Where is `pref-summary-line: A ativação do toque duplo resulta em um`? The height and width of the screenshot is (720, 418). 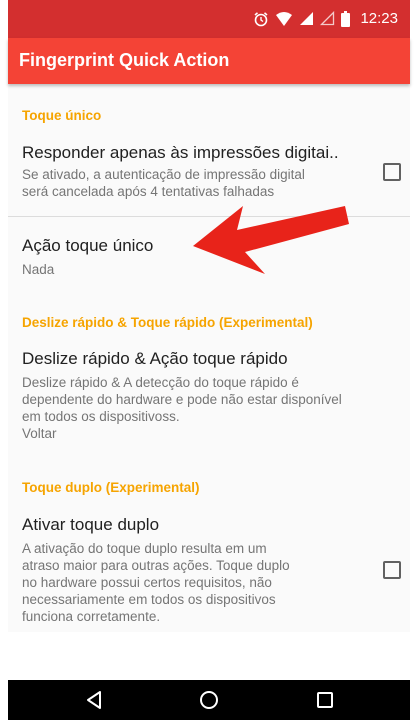
pref-summary-line: A ativação do toque duplo resulta em um is located at coordinates (144, 548).